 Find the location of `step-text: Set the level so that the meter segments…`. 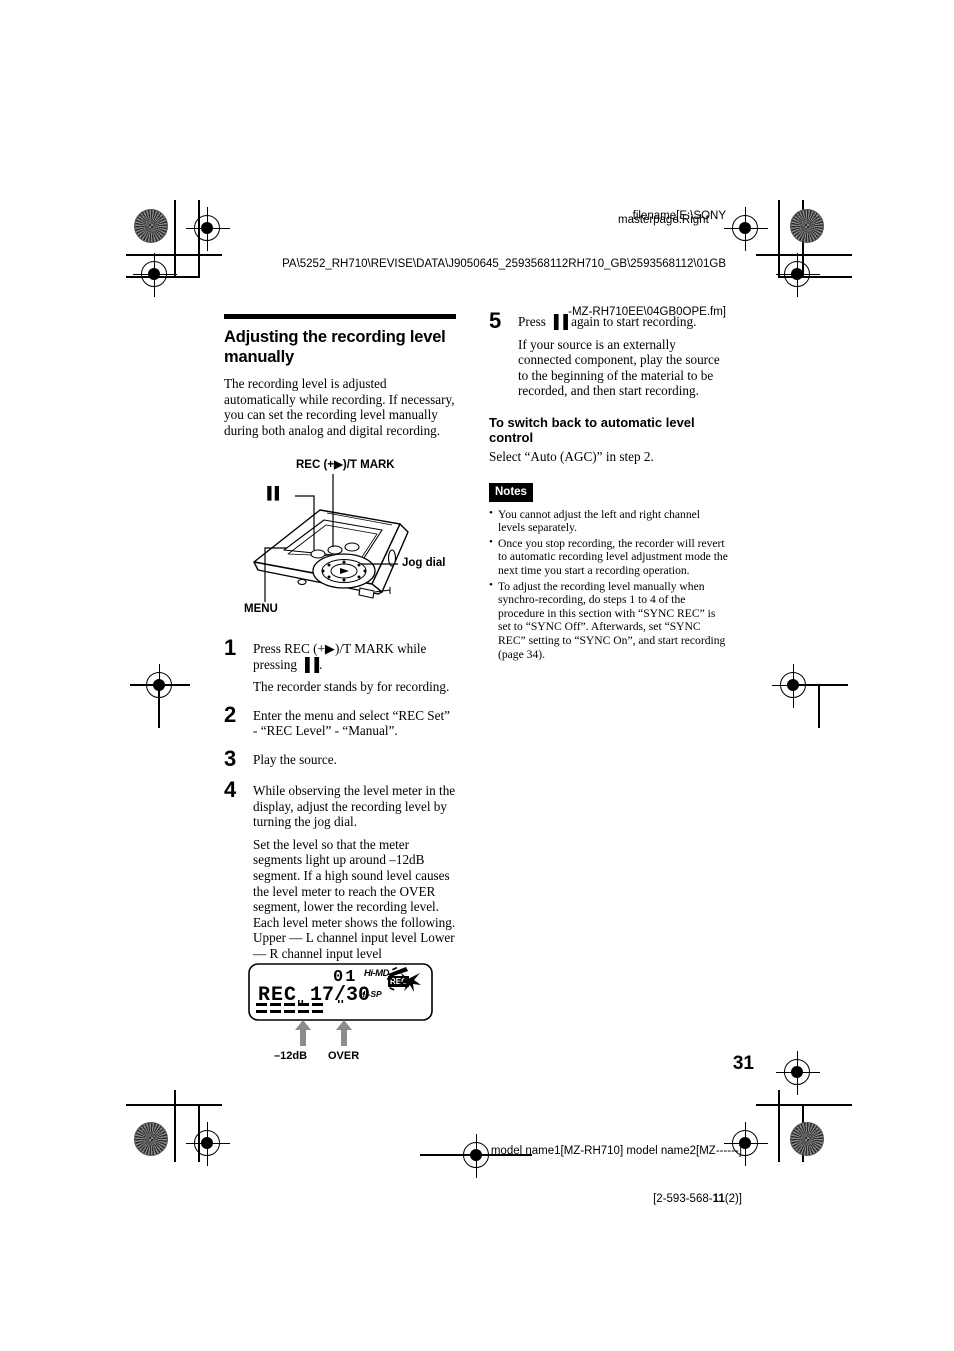

step-text: Set the level so that the meter segments… is located at coordinates (354, 898).